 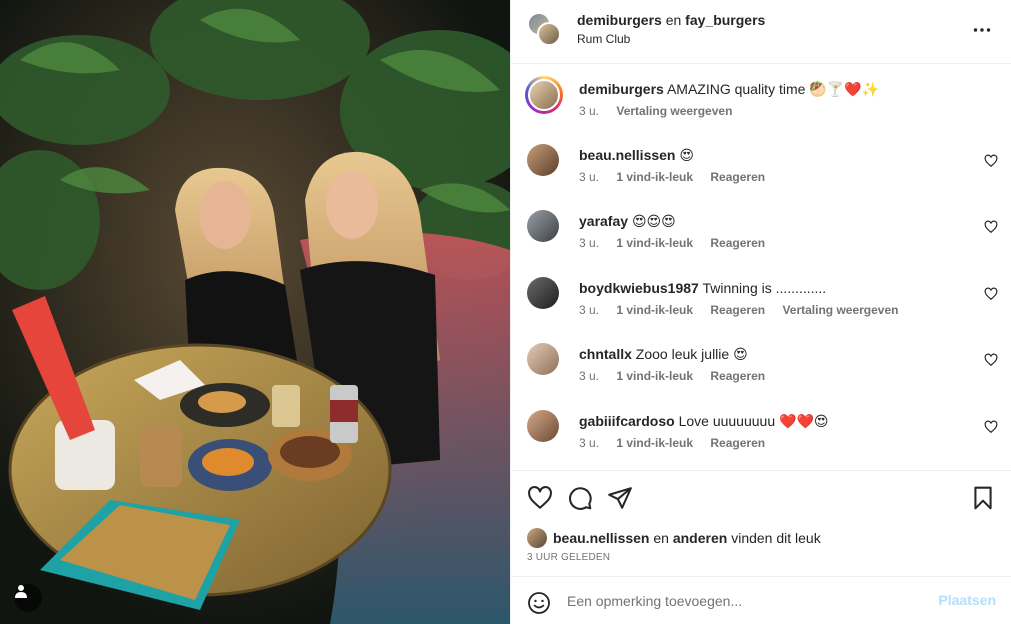 What do you see at coordinates (601, 538) in the screenshot?
I see `liker-username: beau.nellissen` at bounding box center [601, 538].